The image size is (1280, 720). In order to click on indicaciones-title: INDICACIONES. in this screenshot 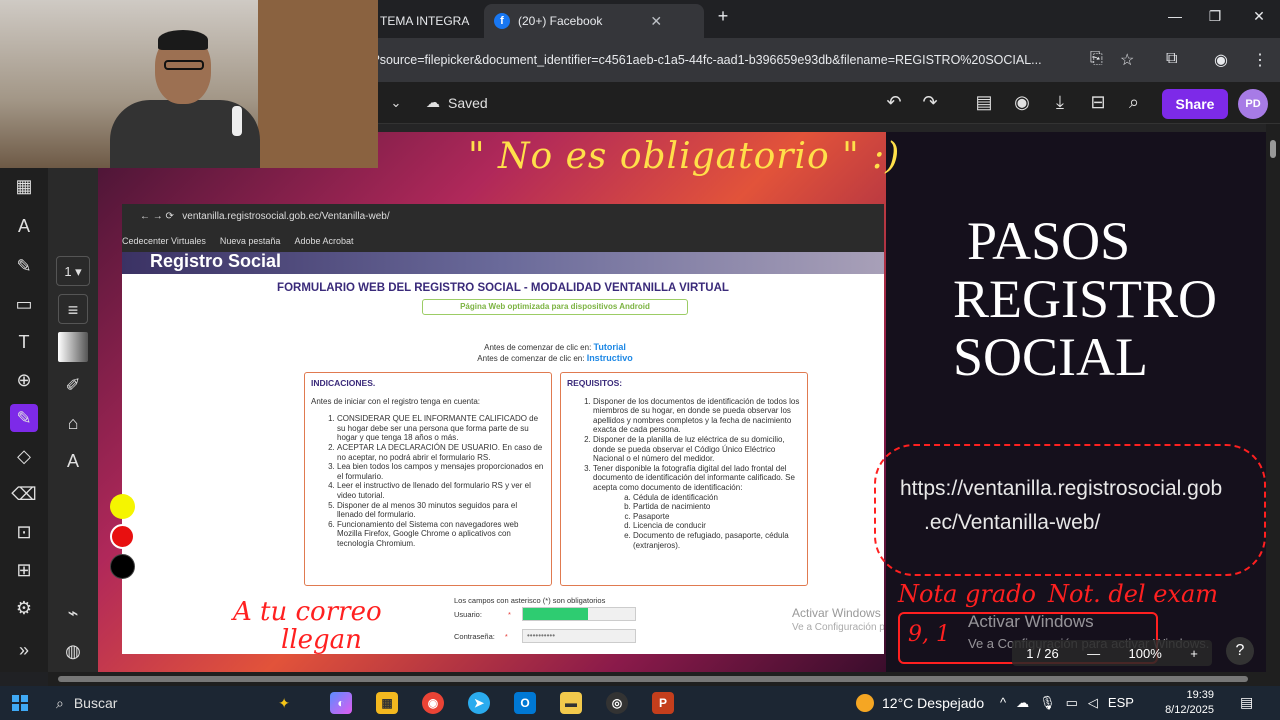, I will do `click(343, 383)`.